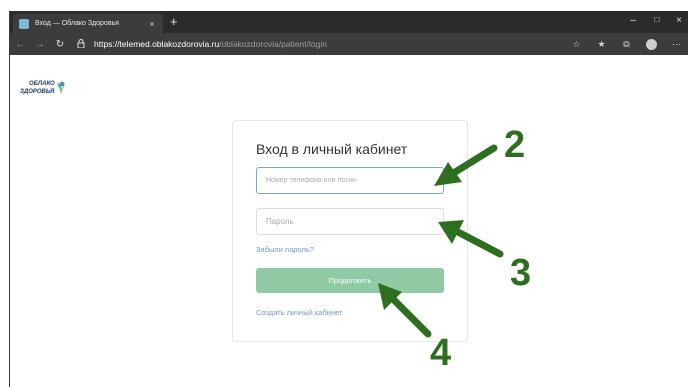 The height and width of the screenshot is (387, 688). Describe the element at coordinates (273, 44) in the screenshot. I see `url-path: /oblakozdorovia/patient/login` at that location.